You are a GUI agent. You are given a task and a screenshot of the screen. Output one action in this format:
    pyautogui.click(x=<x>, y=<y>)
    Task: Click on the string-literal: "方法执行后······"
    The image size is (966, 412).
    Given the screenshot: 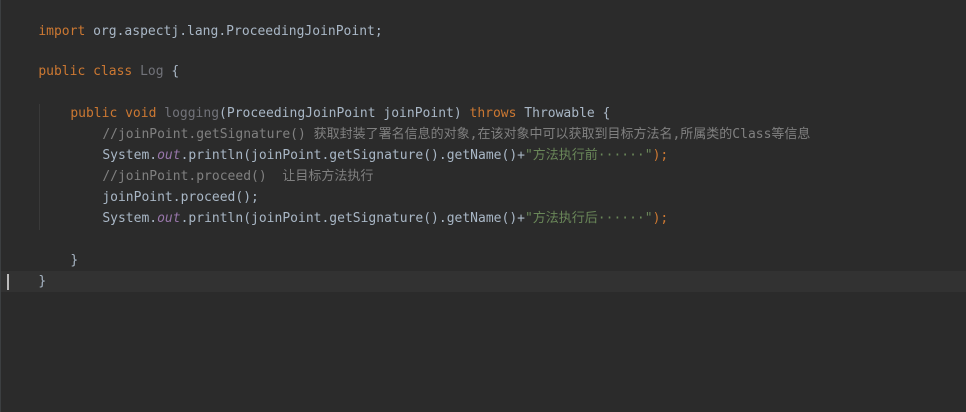 What is the action you would take?
    pyautogui.click(x=588, y=218)
    